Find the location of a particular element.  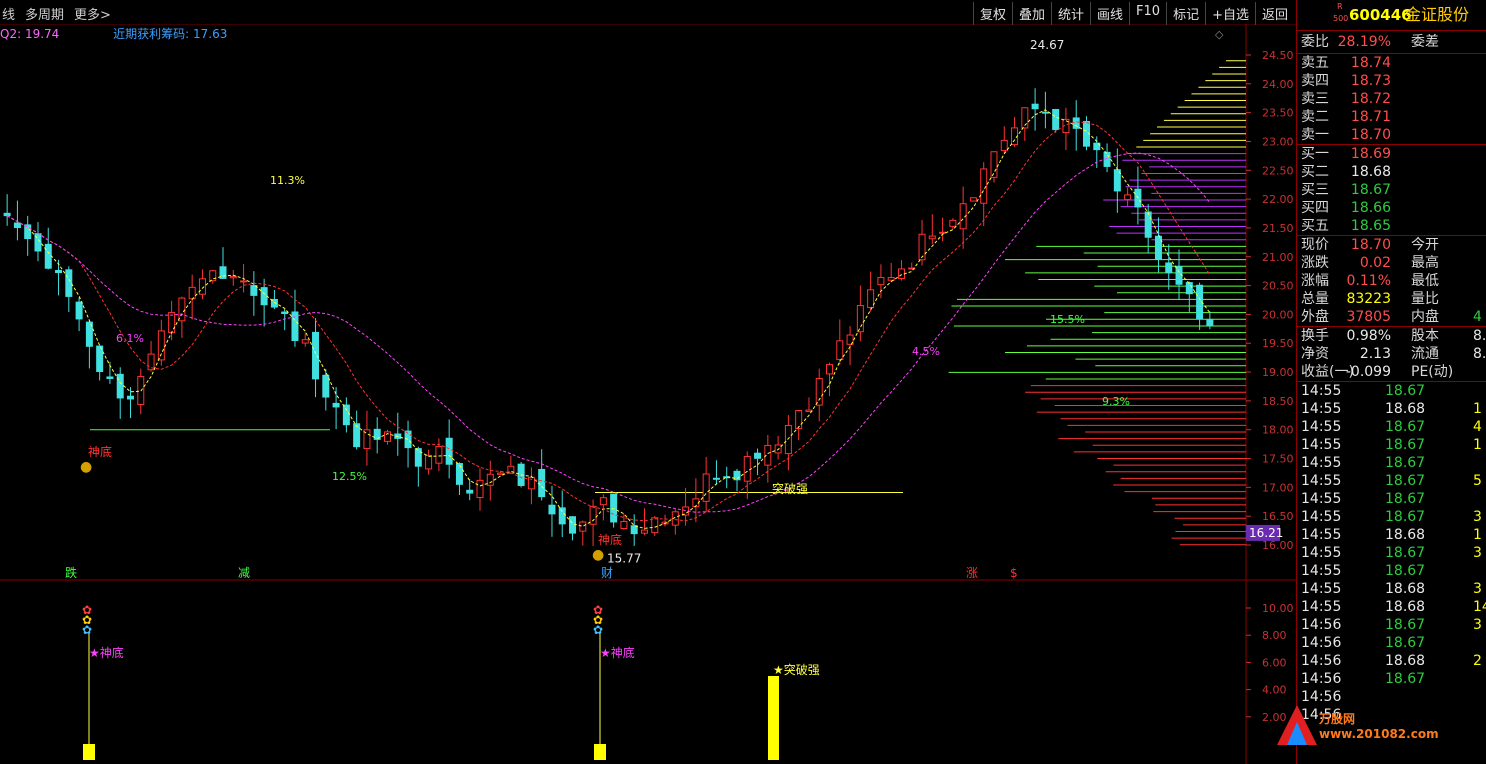

toolbar-button: F10 is located at coordinates (1147, 13).